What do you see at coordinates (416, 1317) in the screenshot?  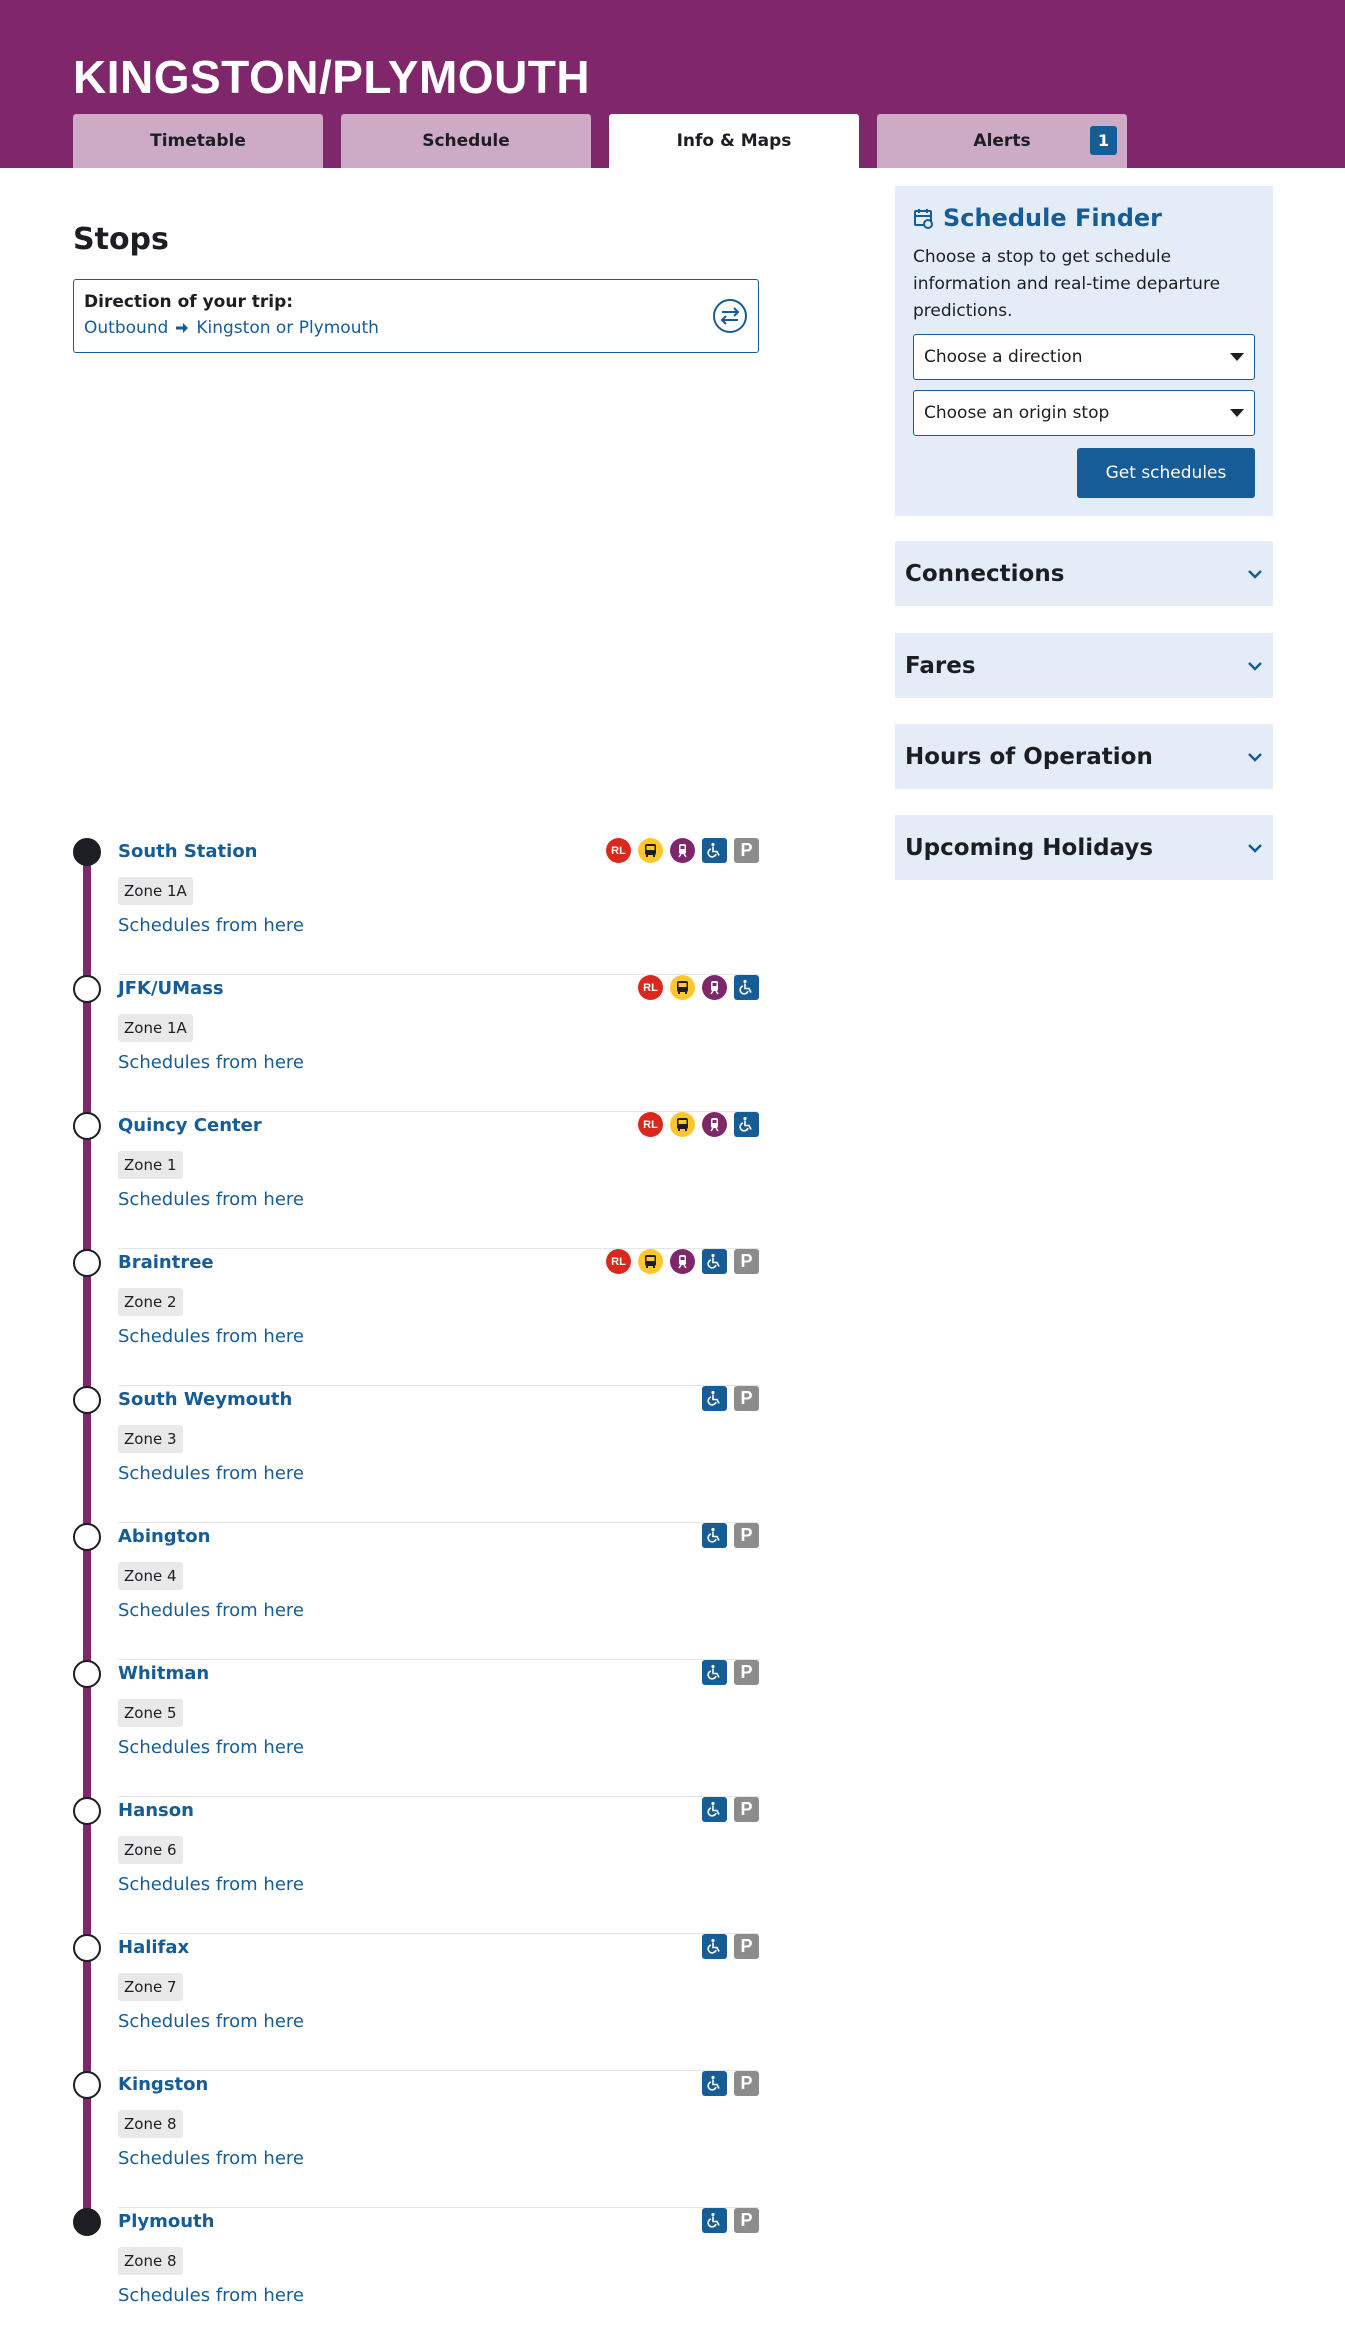 I see `stop-row: Braintree Zone 2 Schedules from here RL P` at bounding box center [416, 1317].